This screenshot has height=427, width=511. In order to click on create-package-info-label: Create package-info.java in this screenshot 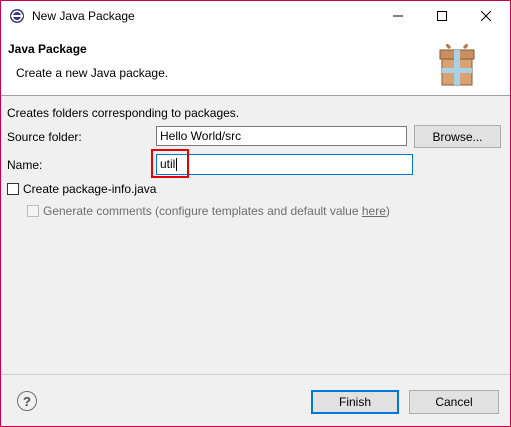, I will do `click(90, 189)`.